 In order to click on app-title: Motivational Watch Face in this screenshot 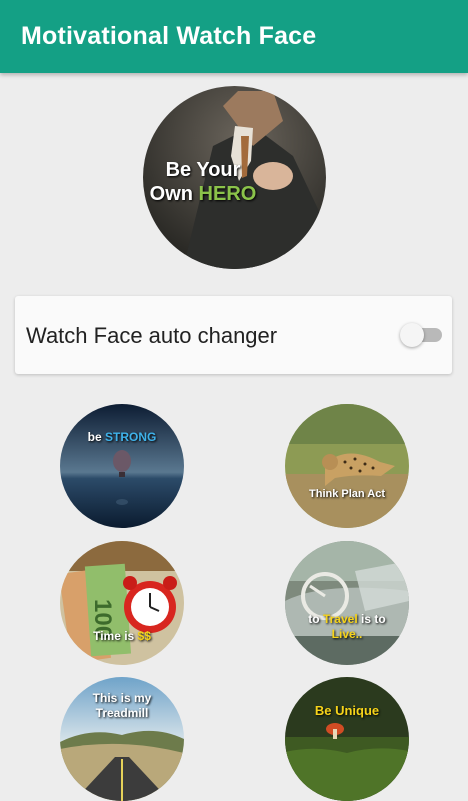, I will do `click(169, 36)`.